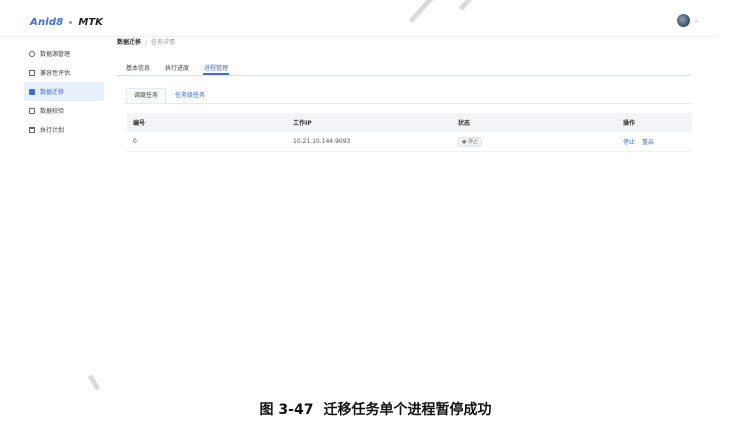  What do you see at coordinates (470, 141) in the screenshot?
I see `status-badge: ● 停止` at bounding box center [470, 141].